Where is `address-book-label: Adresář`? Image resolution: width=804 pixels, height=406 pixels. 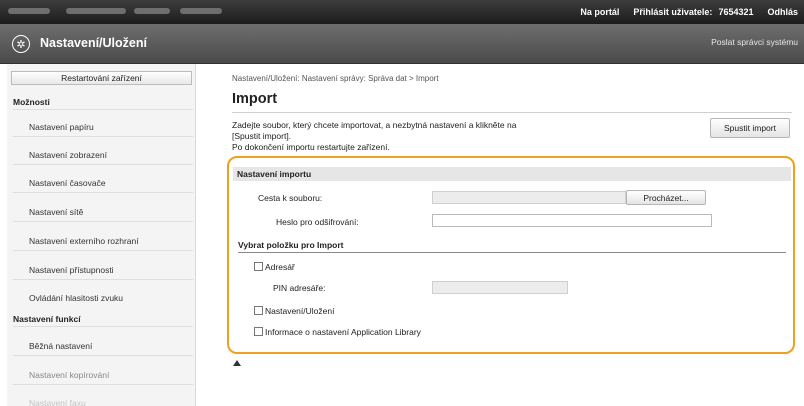 address-book-label: Adresář is located at coordinates (280, 267).